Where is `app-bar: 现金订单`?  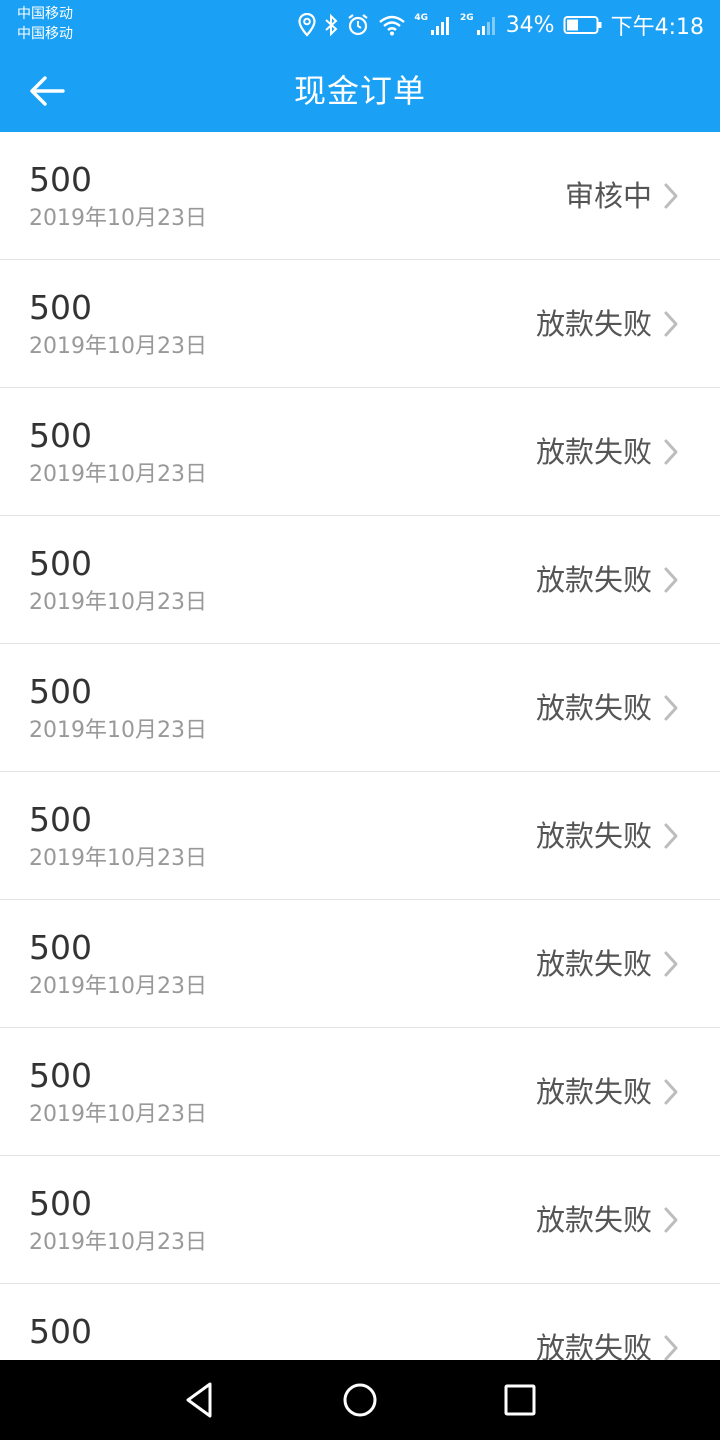 app-bar: 现金订单 is located at coordinates (360, 91).